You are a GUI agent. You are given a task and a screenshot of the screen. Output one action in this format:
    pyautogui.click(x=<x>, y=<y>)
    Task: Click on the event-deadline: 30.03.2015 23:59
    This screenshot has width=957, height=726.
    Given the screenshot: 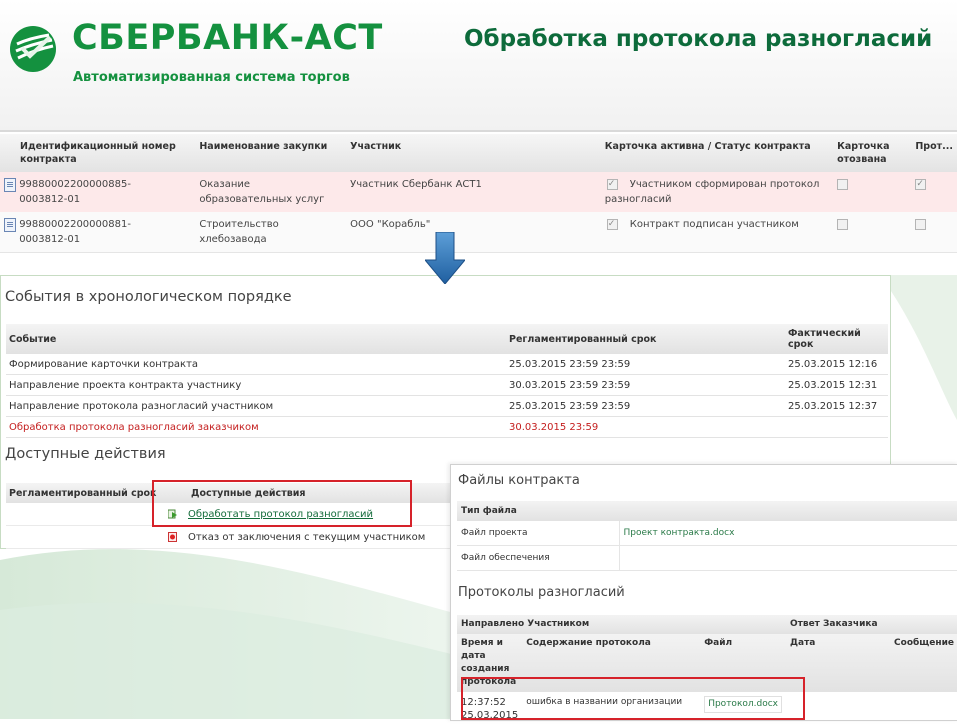 What is the action you would take?
    pyautogui.click(x=645, y=427)
    